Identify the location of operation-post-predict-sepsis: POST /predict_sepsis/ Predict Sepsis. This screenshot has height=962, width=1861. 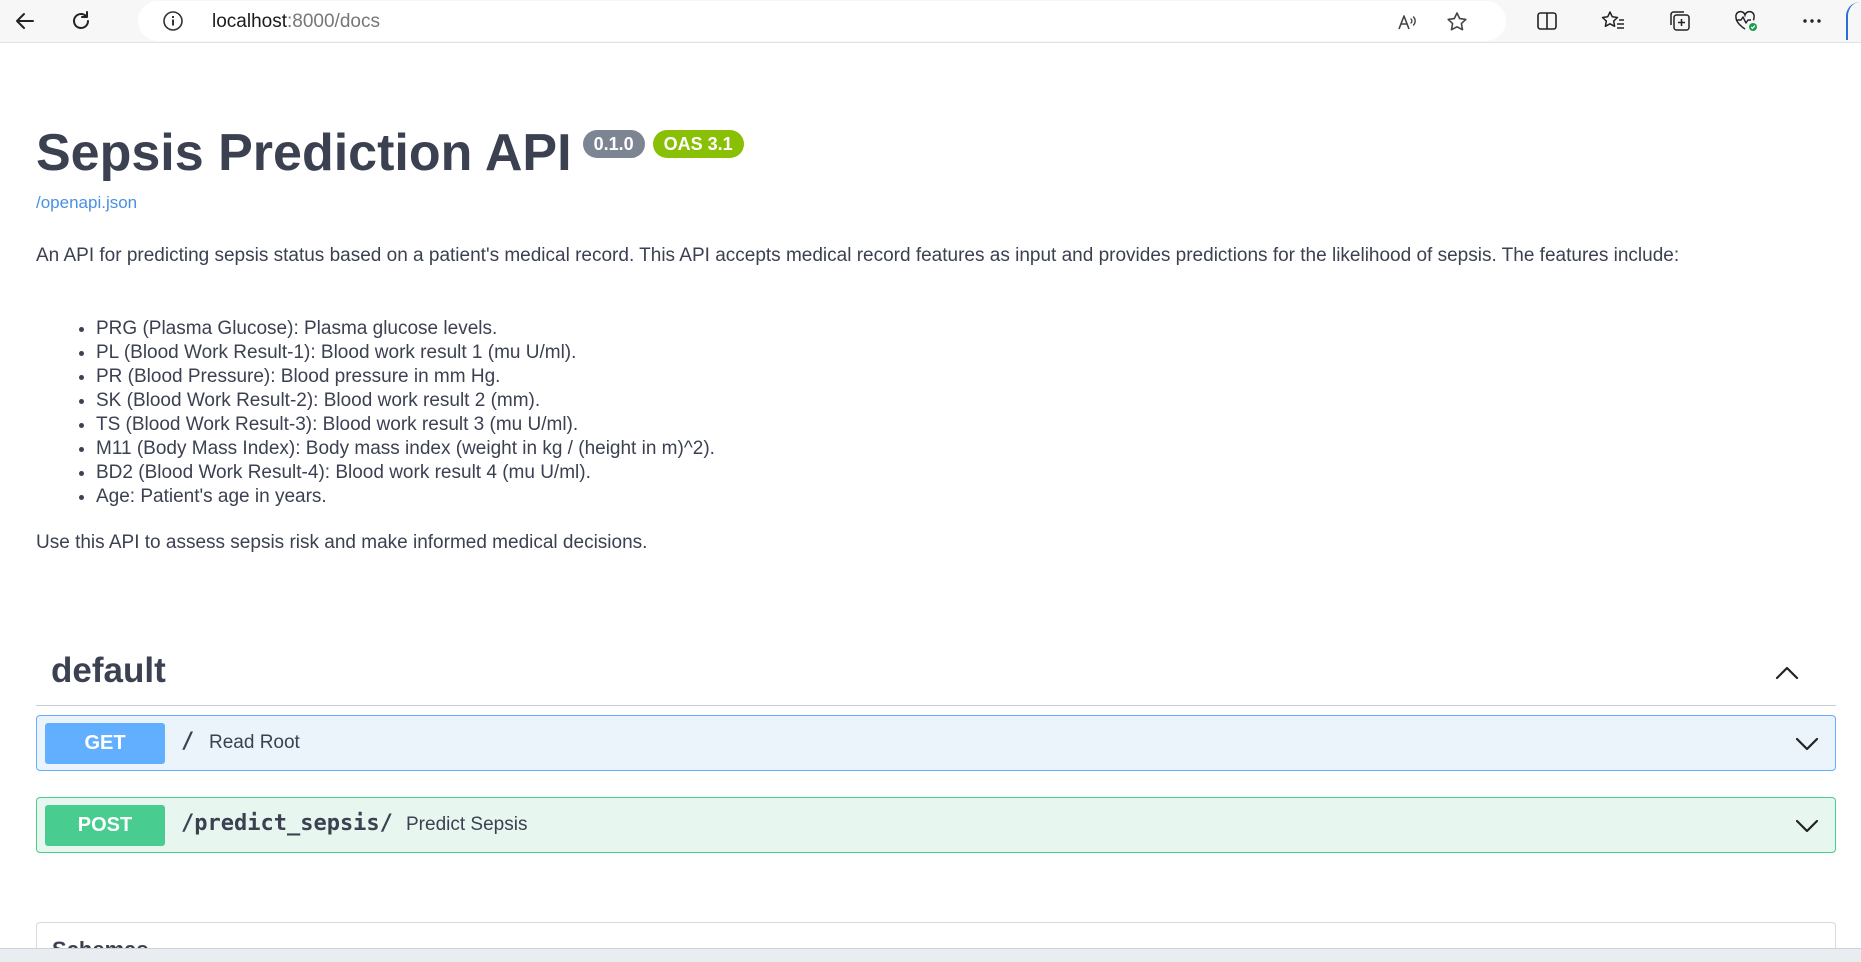
(936, 825).